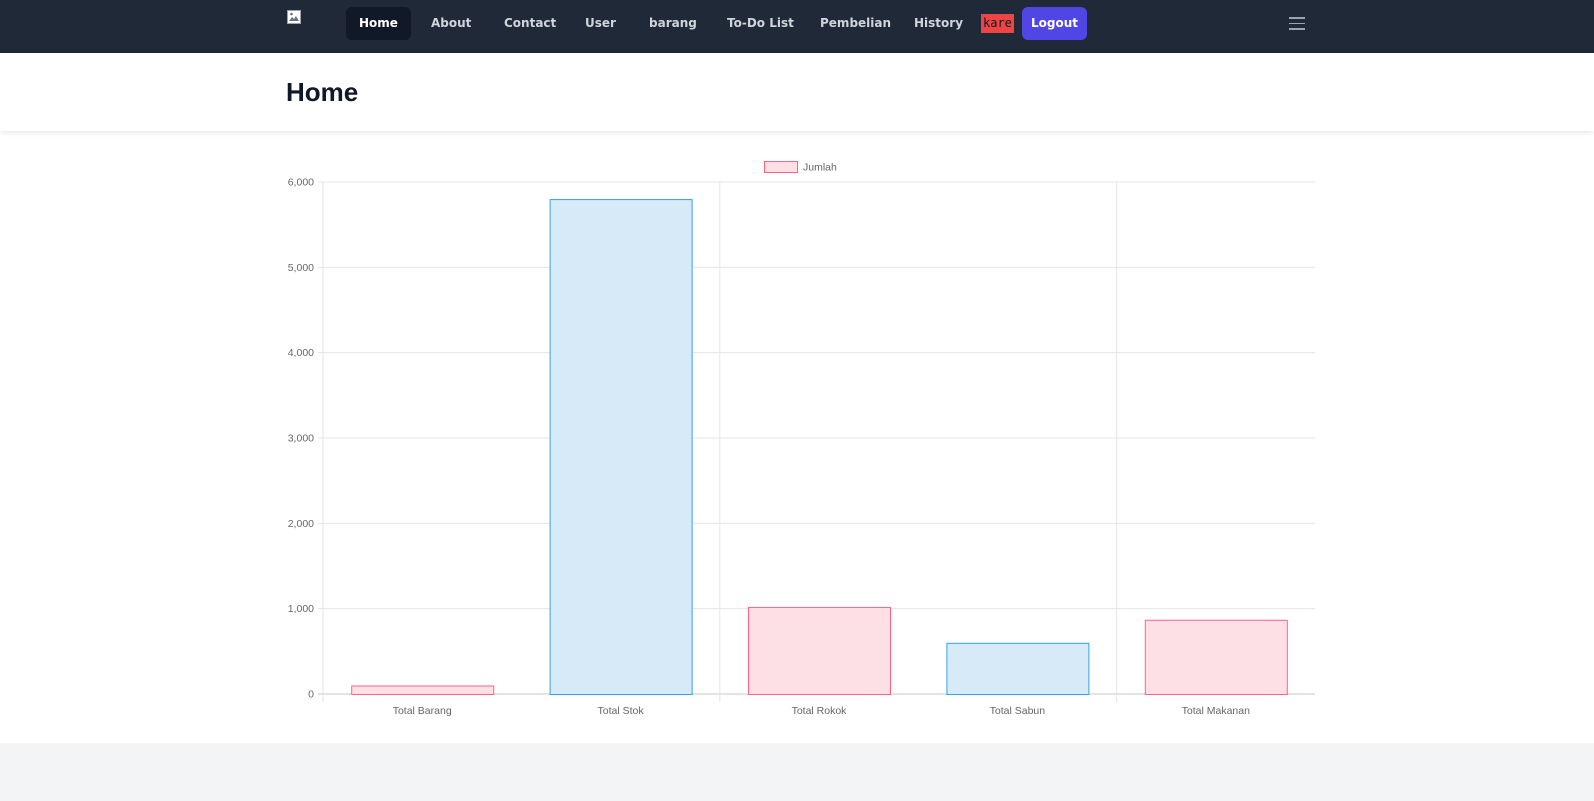  I want to click on nav-link-contact: Contact, so click(530, 23).